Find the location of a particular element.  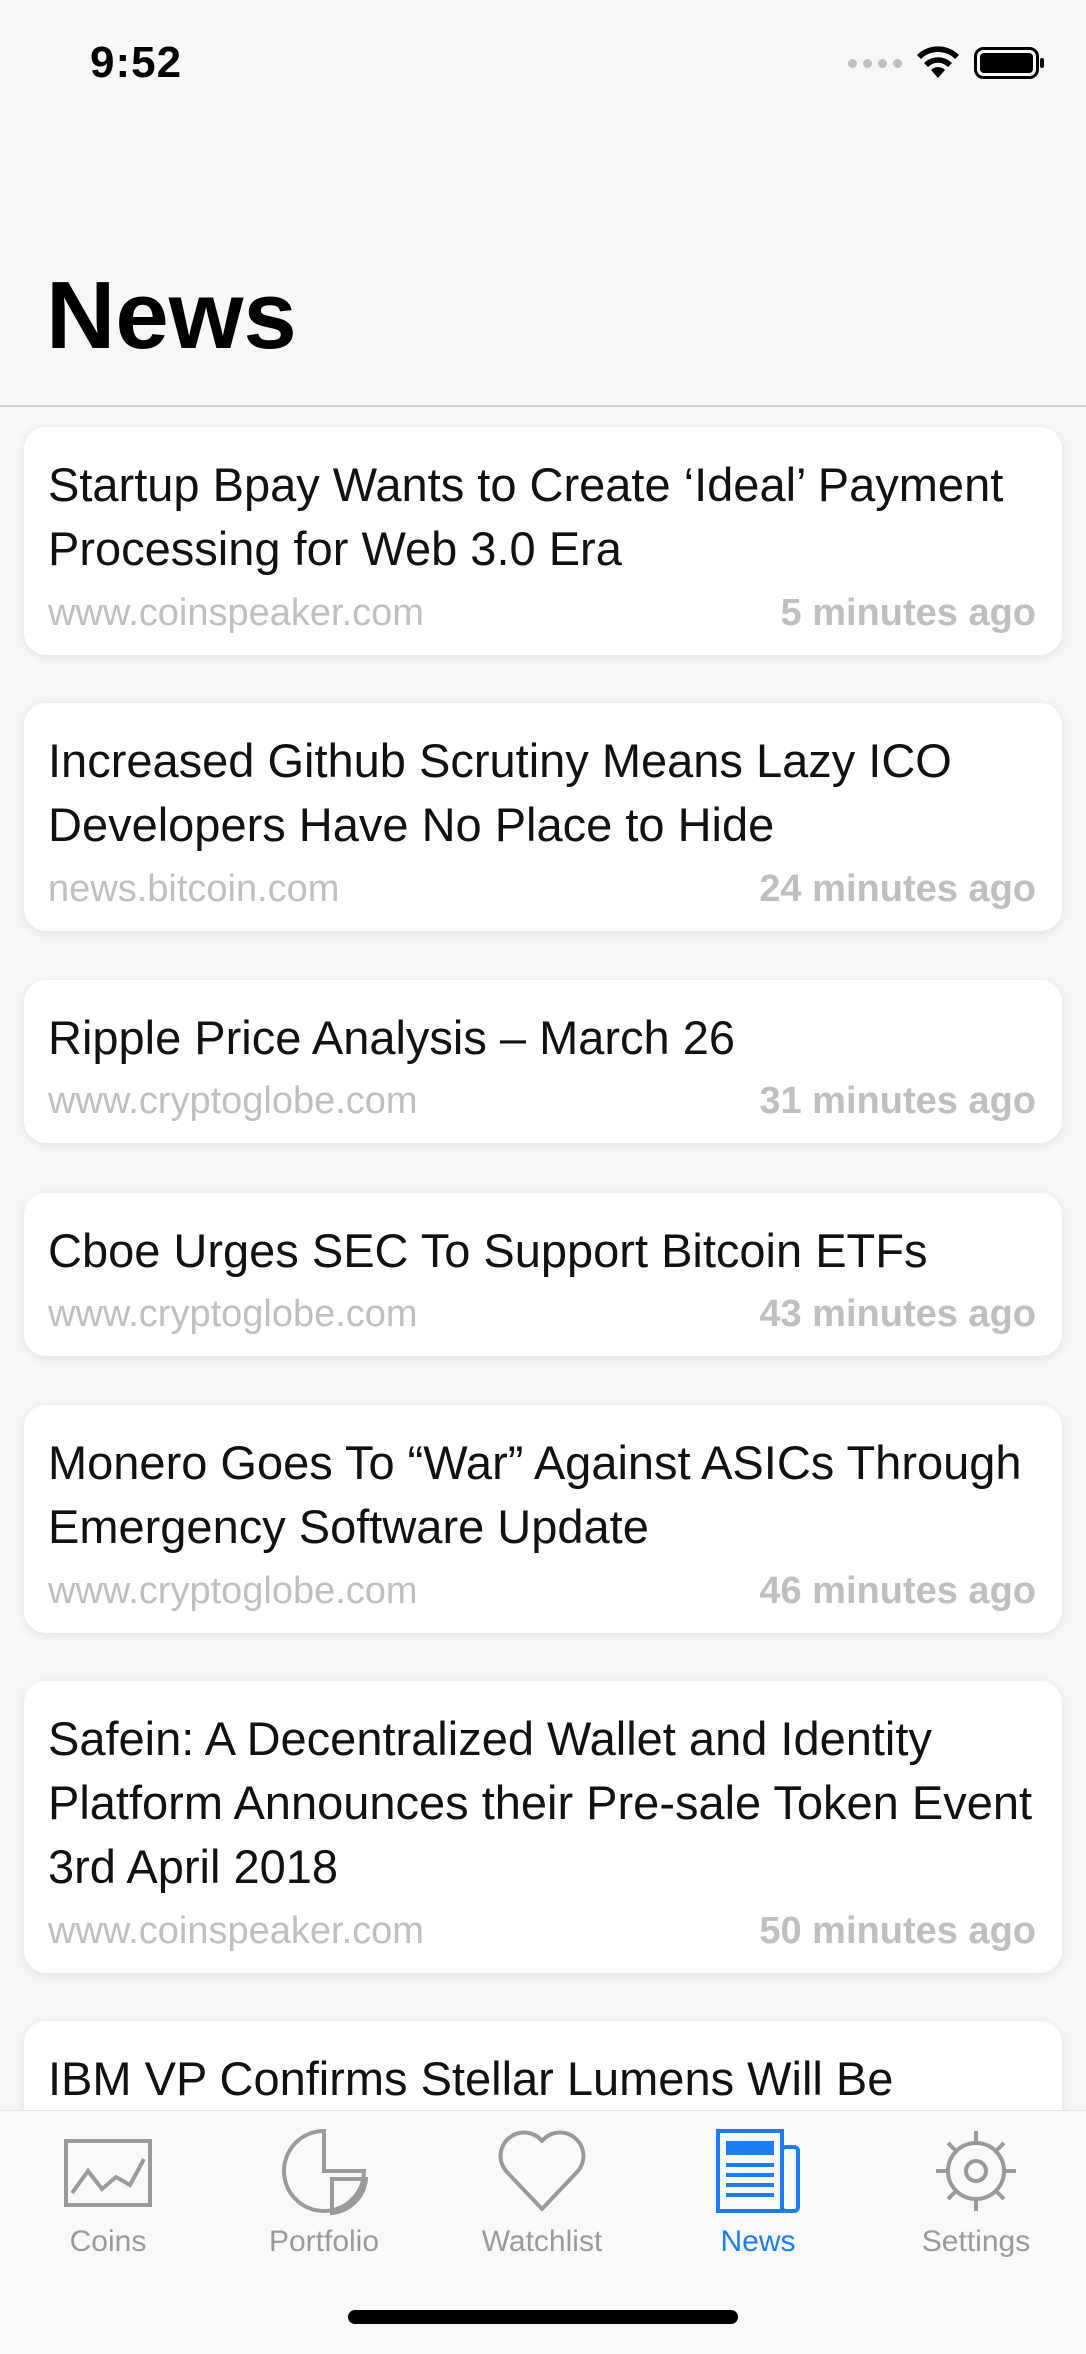

news-time: 50 minutes ago is located at coordinates (897, 1931).